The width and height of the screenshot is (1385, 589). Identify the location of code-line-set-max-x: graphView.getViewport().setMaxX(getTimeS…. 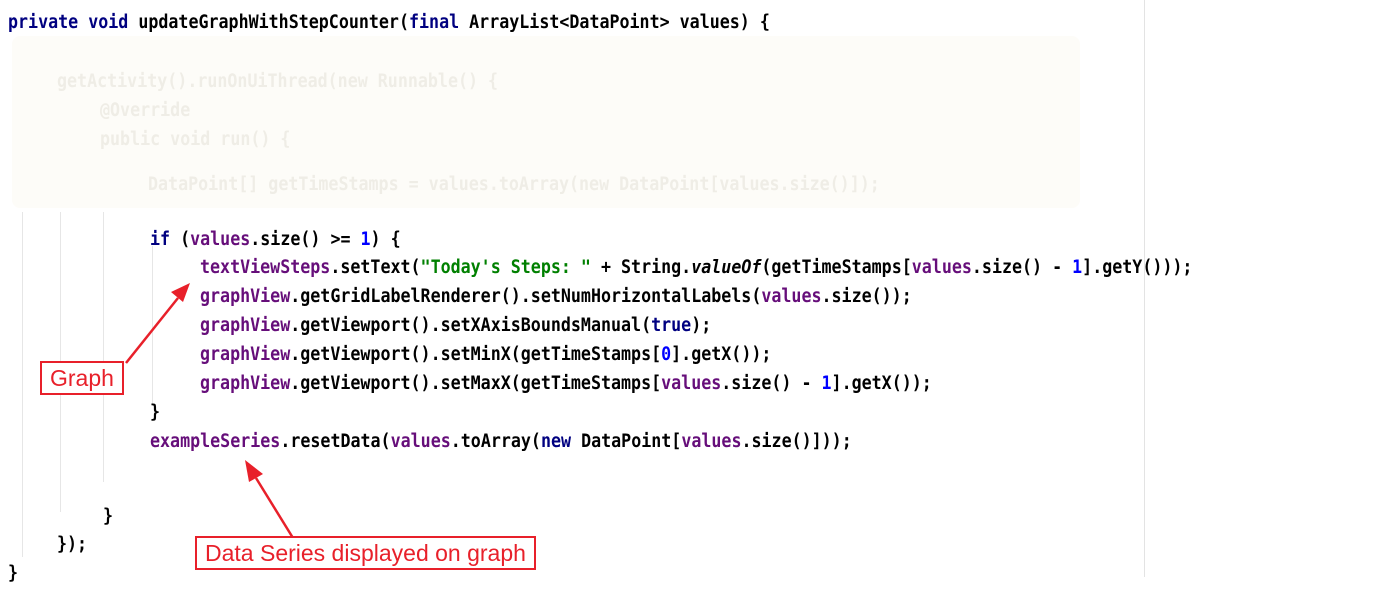
(566, 383).